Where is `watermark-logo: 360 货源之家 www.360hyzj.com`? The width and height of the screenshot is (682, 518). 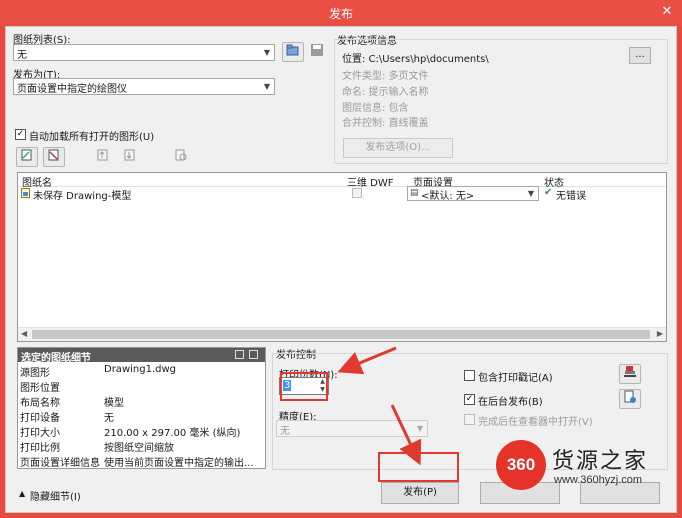 watermark-logo: 360 货源之家 www.360hyzj.com is located at coordinates (588, 466).